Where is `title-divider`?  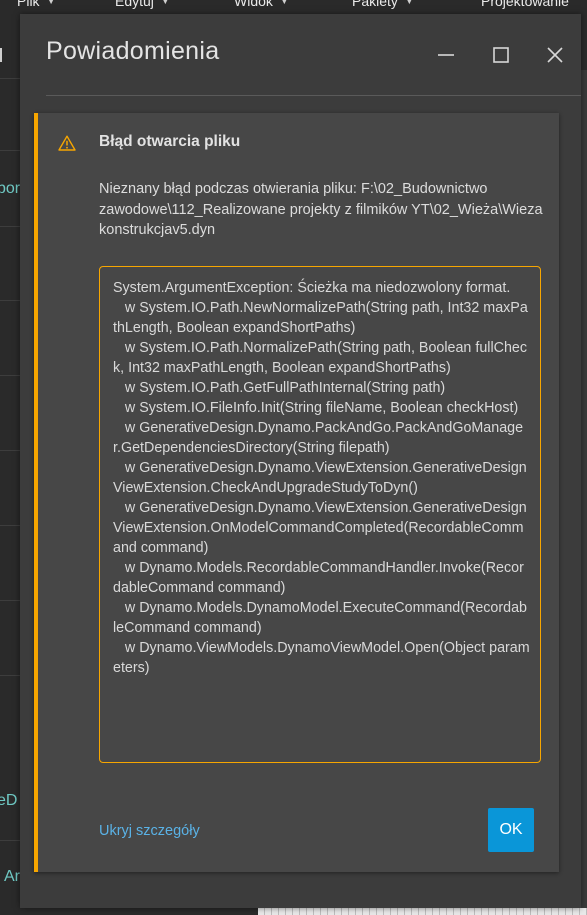
title-divider is located at coordinates (313, 95).